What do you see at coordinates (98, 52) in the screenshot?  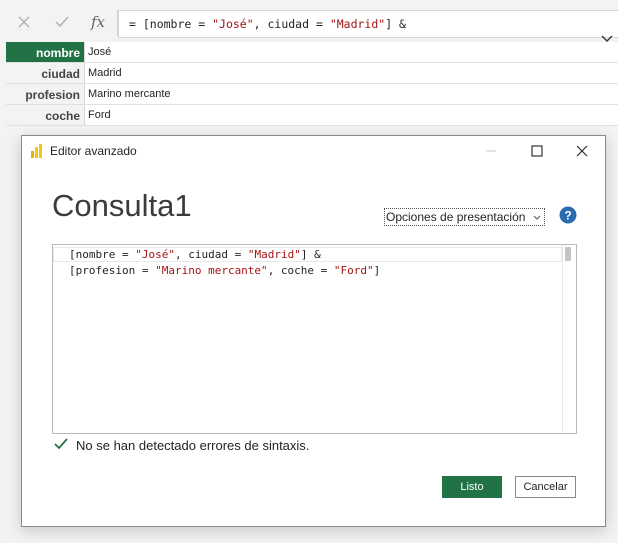 I see `record-field-value: José` at bounding box center [98, 52].